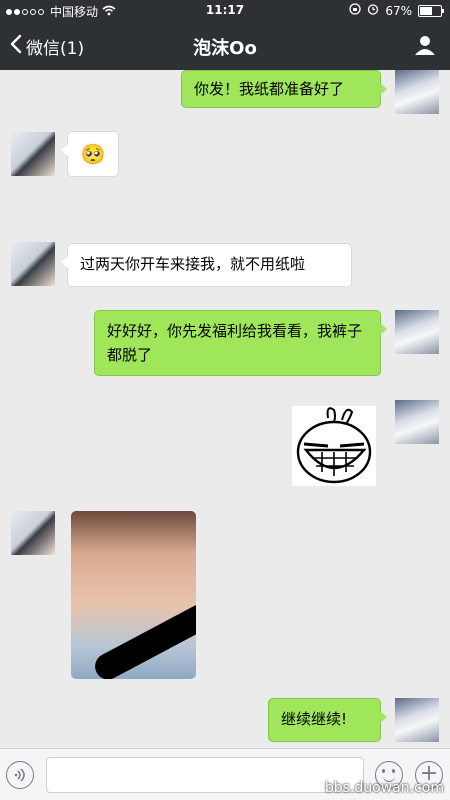 This screenshot has width=450, height=800. What do you see at coordinates (373, 10) in the screenshot?
I see `alarm-icon` at bounding box center [373, 10].